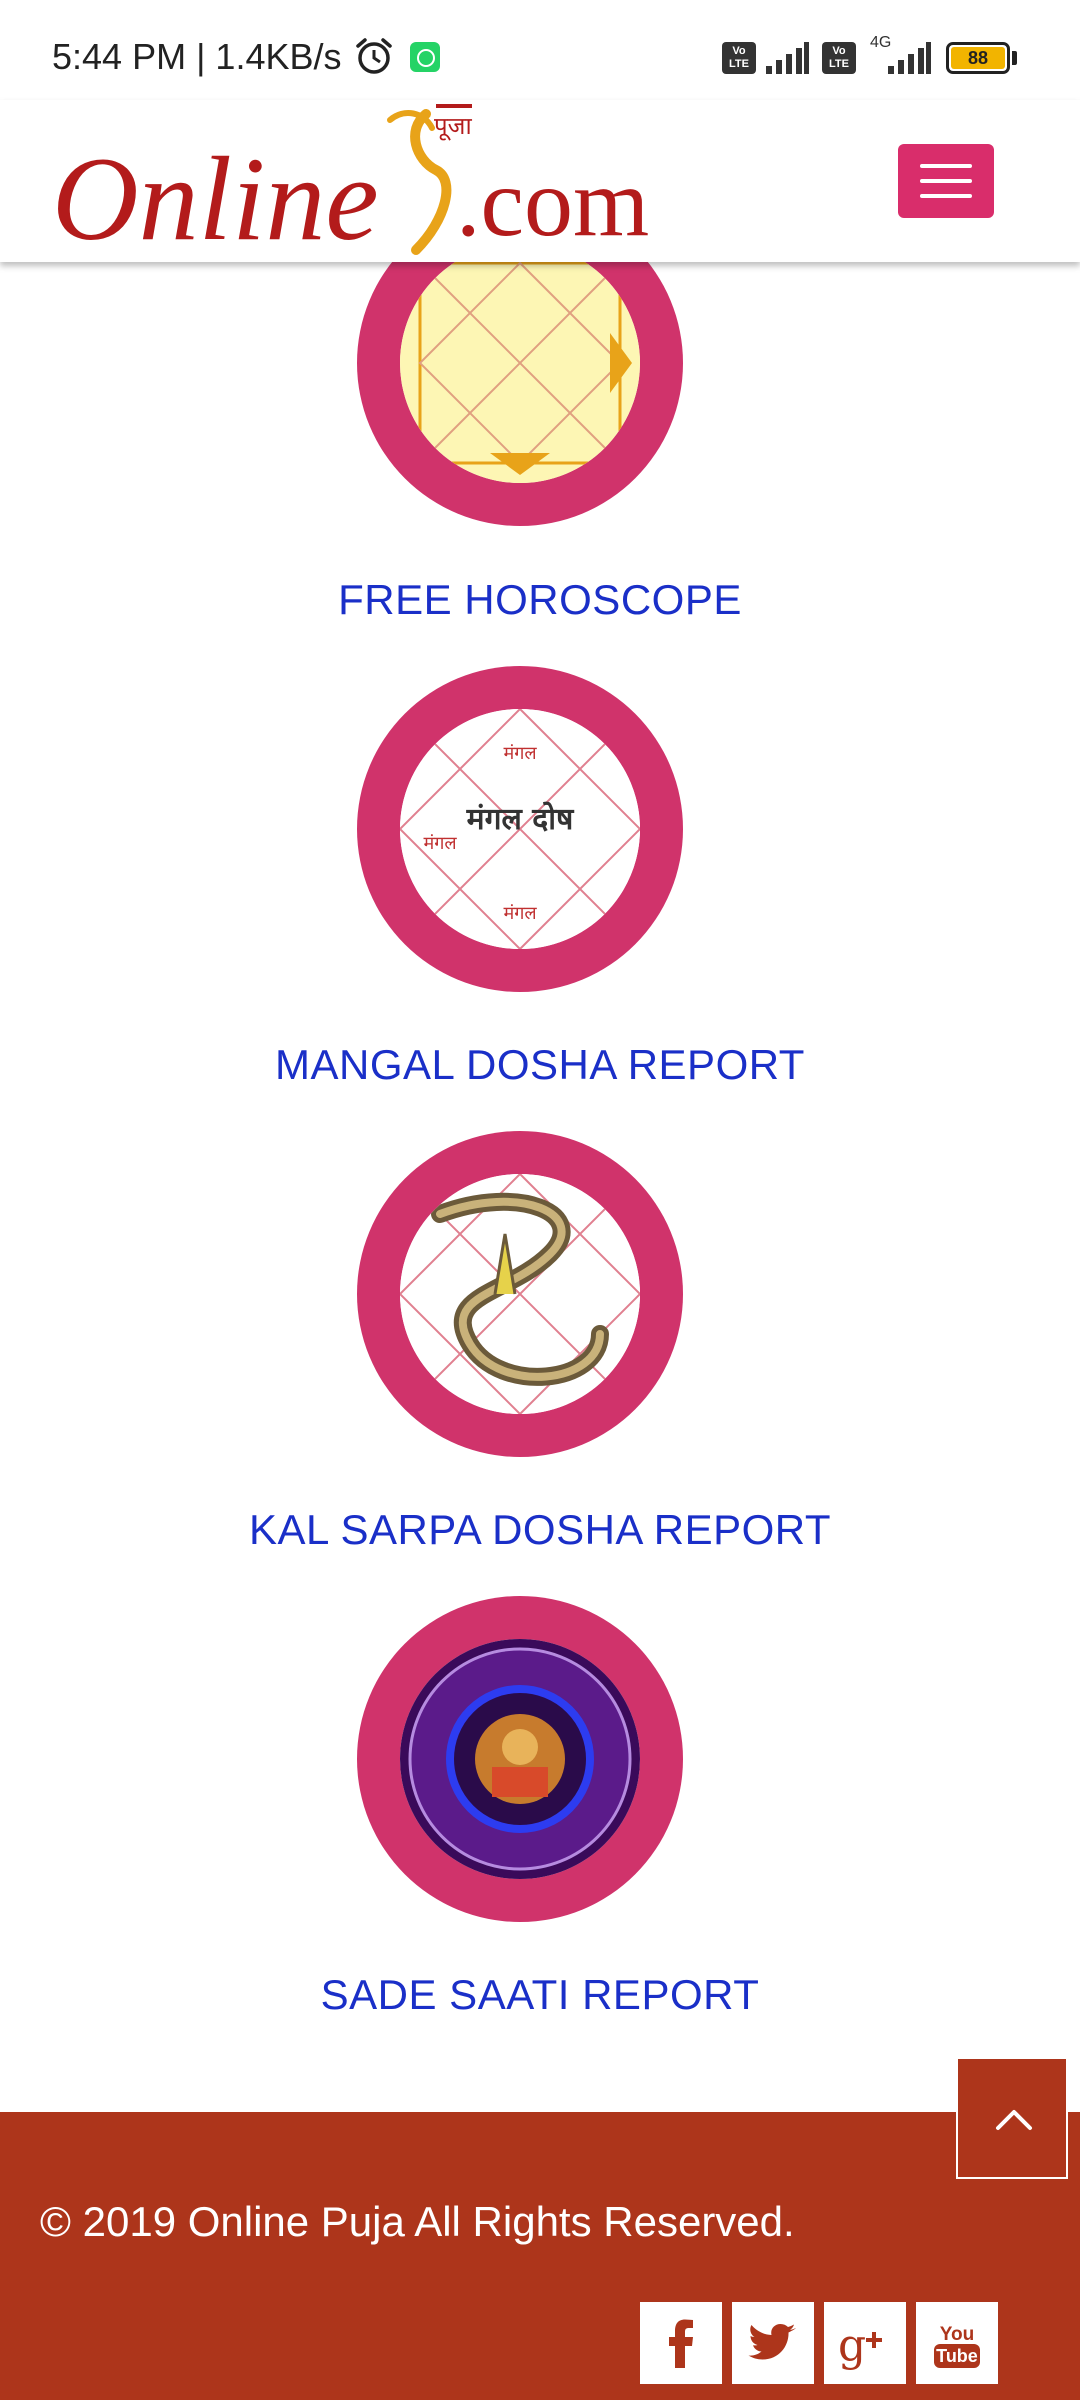  What do you see at coordinates (839, 58) in the screenshot?
I see `volte-icon-2: Vo LTE` at bounding box center [839, 58].